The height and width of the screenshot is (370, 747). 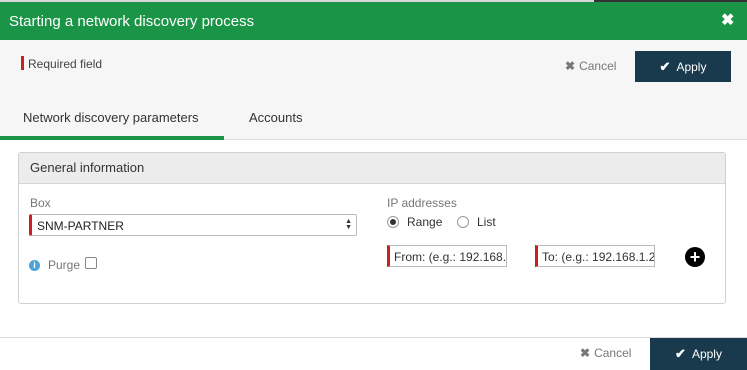 I want to click on select-arrows-icon: ▲ ▼, so click(x=348, y=224).